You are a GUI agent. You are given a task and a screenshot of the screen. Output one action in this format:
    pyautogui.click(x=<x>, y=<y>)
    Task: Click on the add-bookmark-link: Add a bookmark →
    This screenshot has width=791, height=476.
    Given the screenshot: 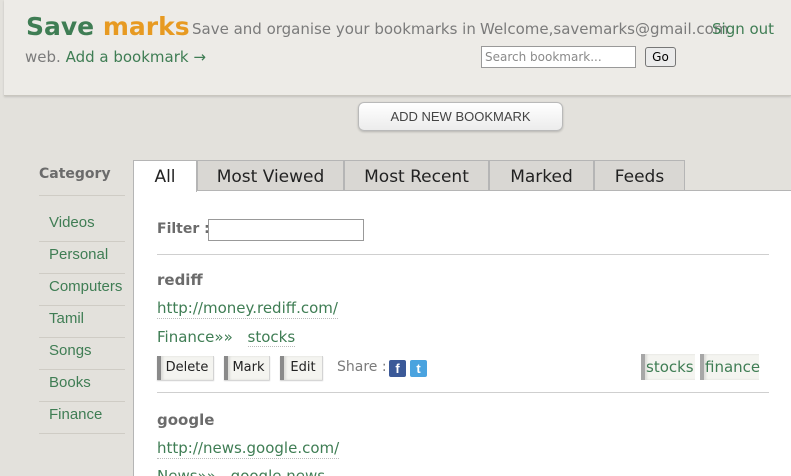 What is the action you would take?
    pyautogui.click(x=136, y=57)
    